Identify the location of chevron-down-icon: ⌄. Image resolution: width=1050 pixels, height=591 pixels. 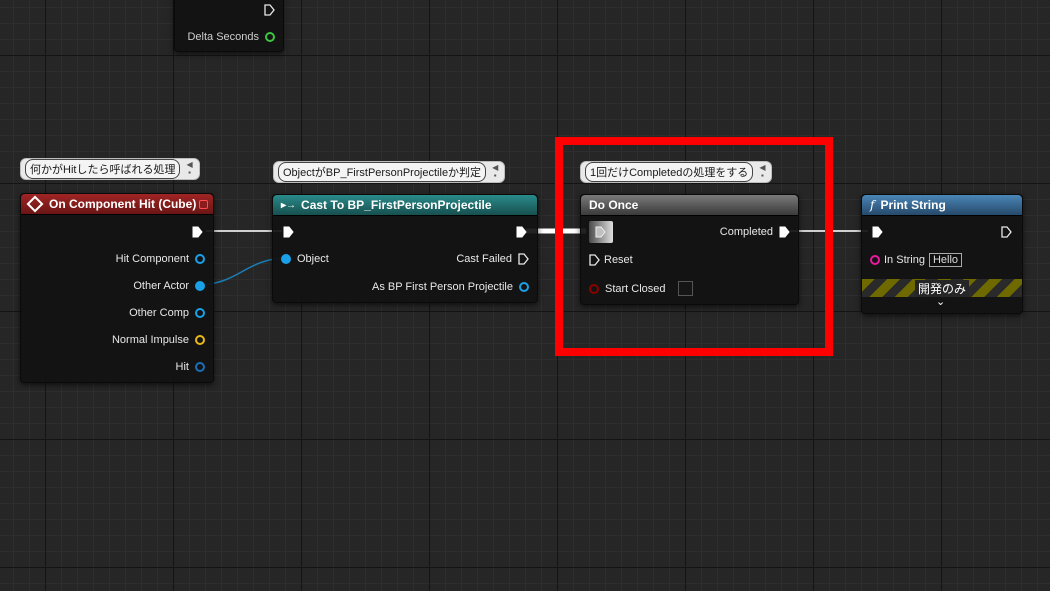
(940, 301).